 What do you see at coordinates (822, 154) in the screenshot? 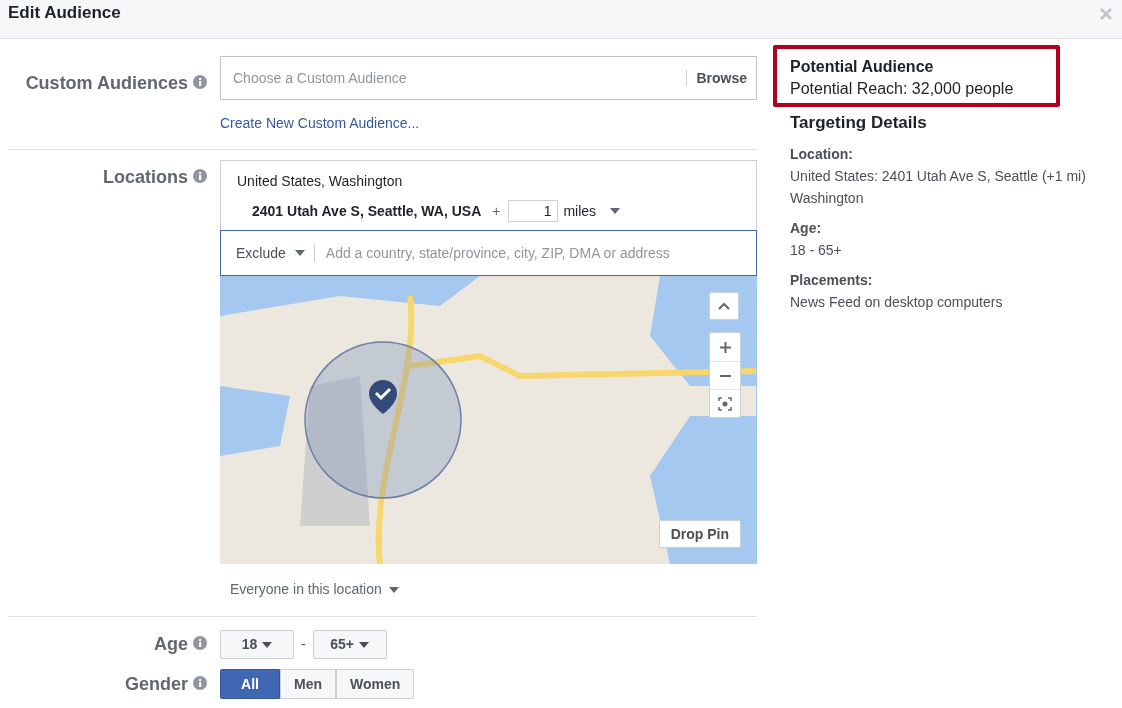
I see `detail-heading: Location:` at bounding box center [822, 154].